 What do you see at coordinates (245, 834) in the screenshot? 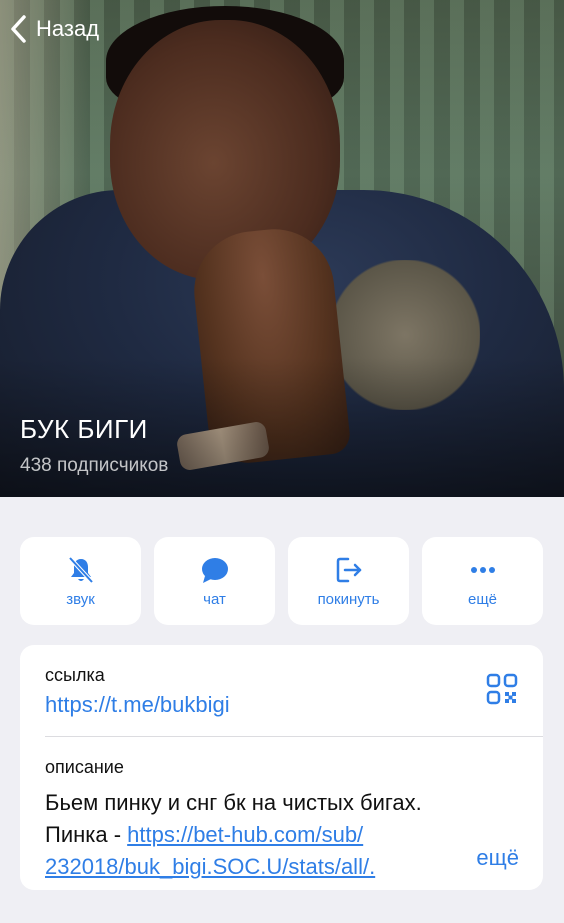
I see `description-link: https://bet-hub.com/sub/` at bounding box center [245, 834].